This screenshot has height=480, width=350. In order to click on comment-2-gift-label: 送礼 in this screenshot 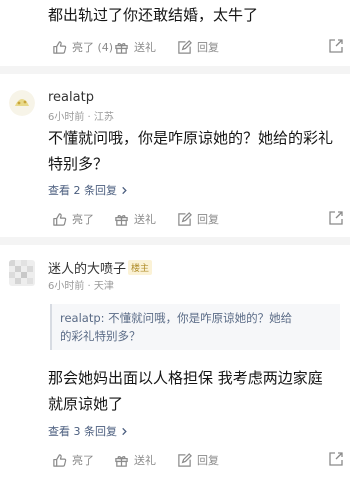, I will do `click(145, 219)`.